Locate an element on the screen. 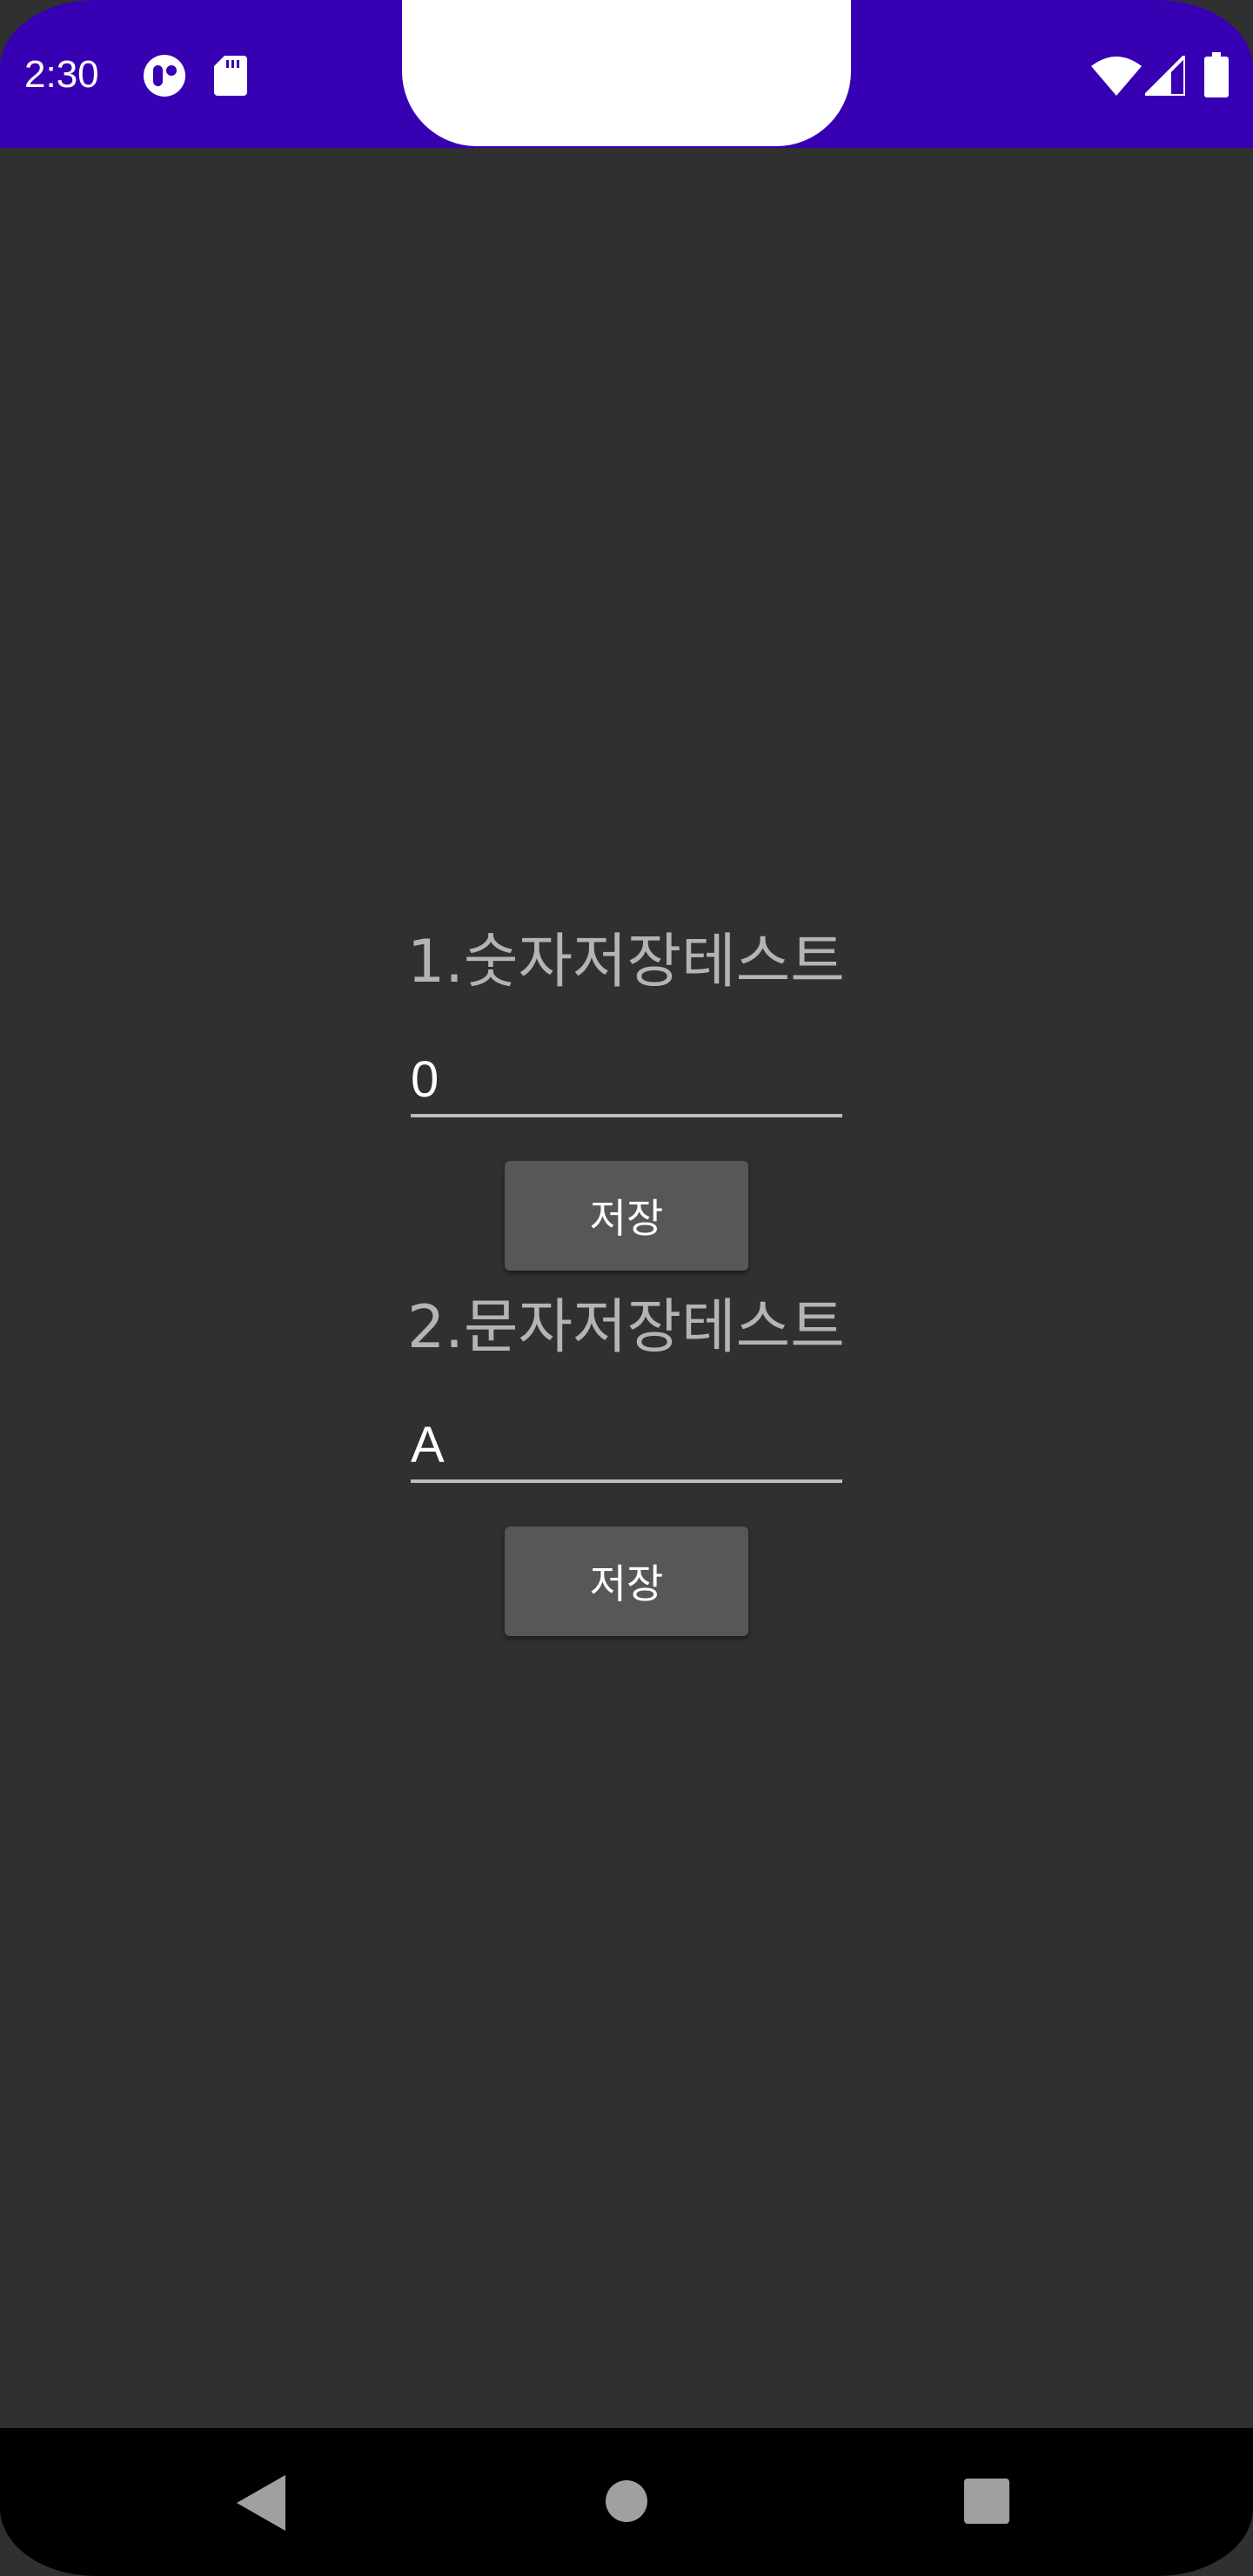 This screenshot has width=1253, height=2576. number-save-title: 1.숫자저장테스트 is located at coordinates (626, 962).